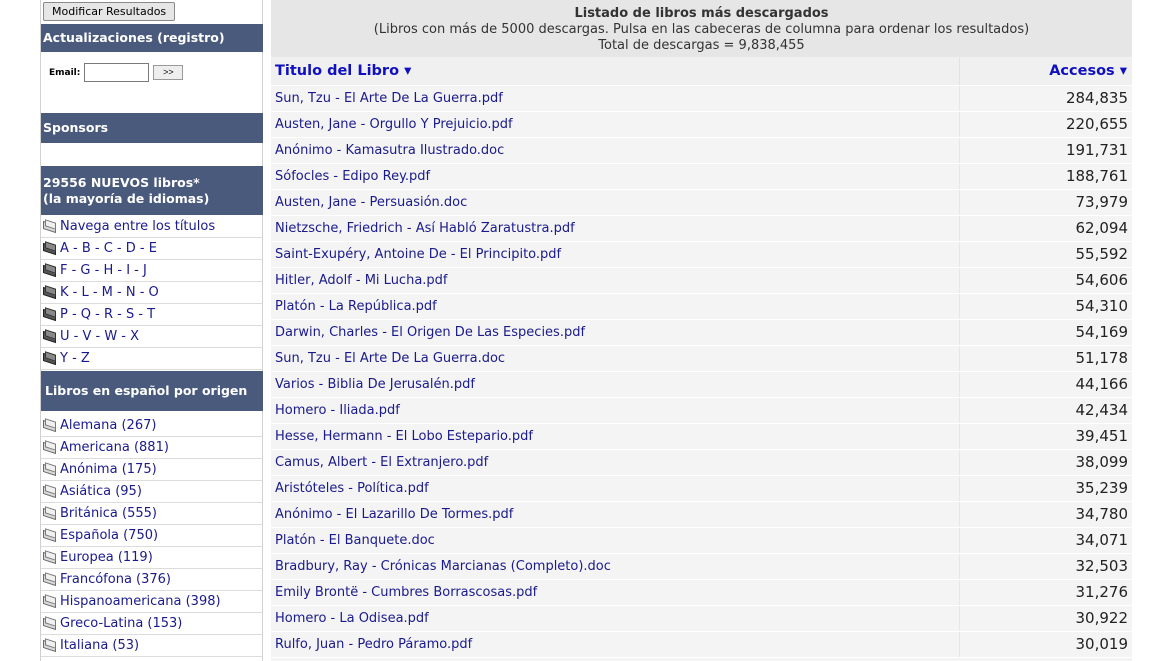 Image resolution: width=1171 pixels, height=661 pixels. I want to click on book-access-count: 38,099, so click(1045, 462).